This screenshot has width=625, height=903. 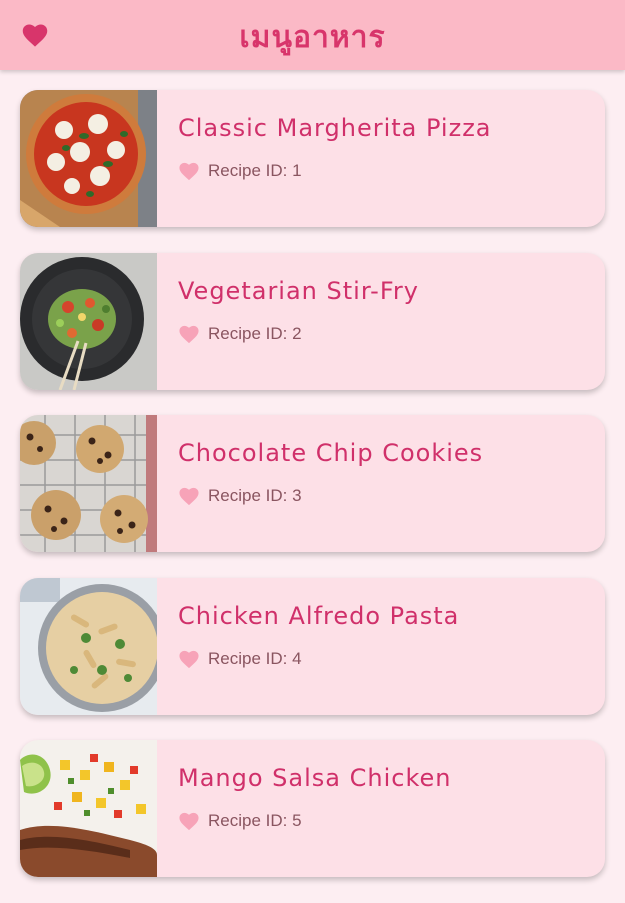 I want to click on recipe-id: Recipe ID: 5, so click(x=240, y=821).